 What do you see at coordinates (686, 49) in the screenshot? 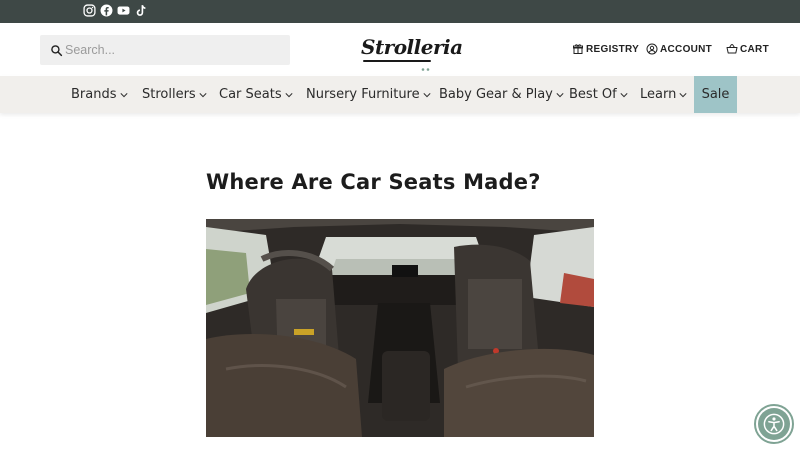
I see `account-label: ACCOUNT` at bounding box center [686, 49].